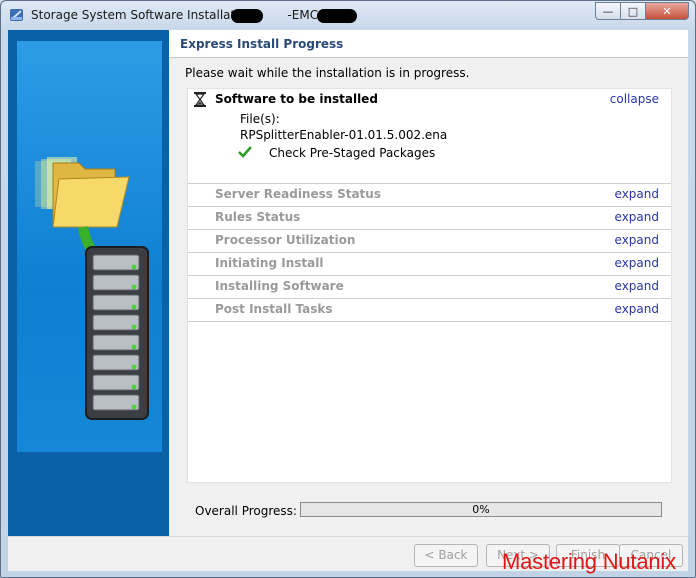 This screenshot has width=696, height=578. I want to click on window-controls: — □ ✕, so click(642, 11).